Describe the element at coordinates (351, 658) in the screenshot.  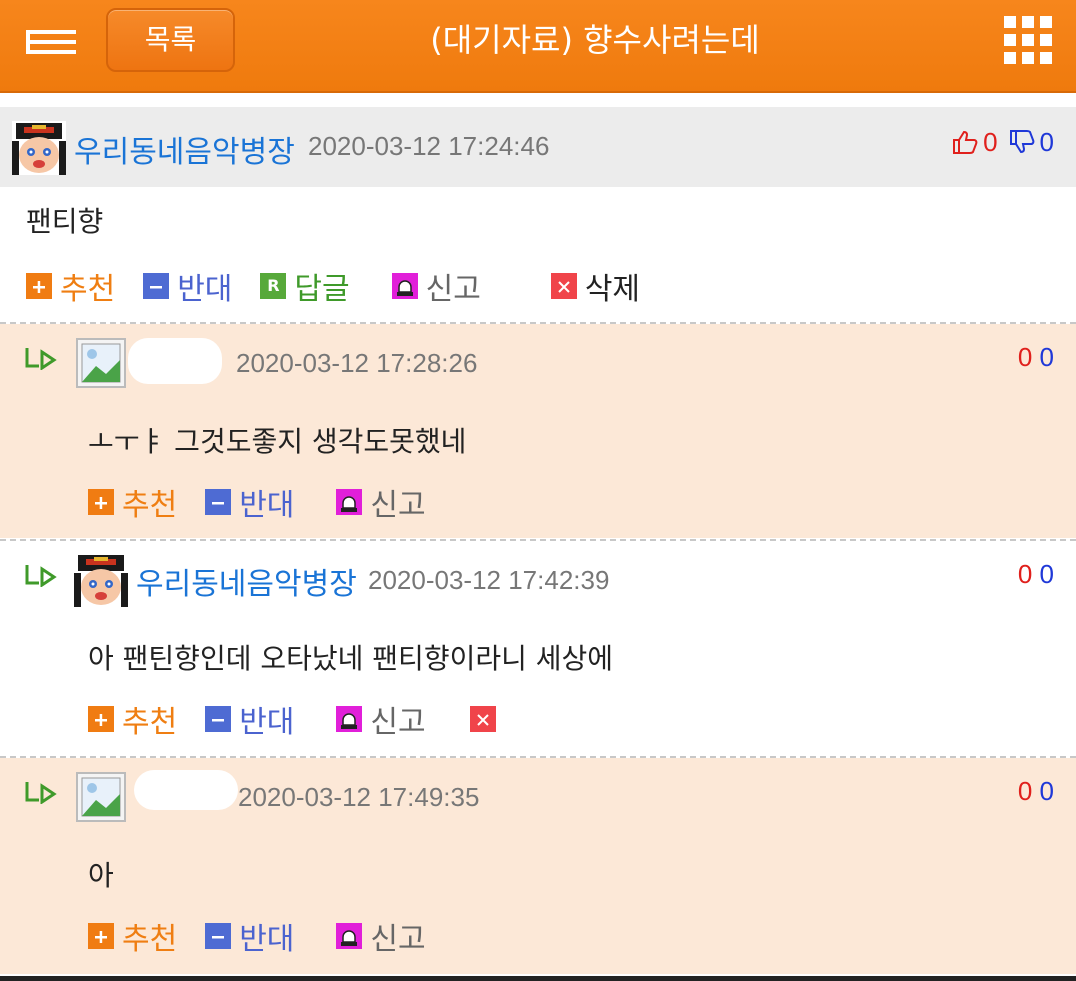
I see `comment-text: 아 팬틴향인데 오타났네 팬티향이라니 세상에` at that location.